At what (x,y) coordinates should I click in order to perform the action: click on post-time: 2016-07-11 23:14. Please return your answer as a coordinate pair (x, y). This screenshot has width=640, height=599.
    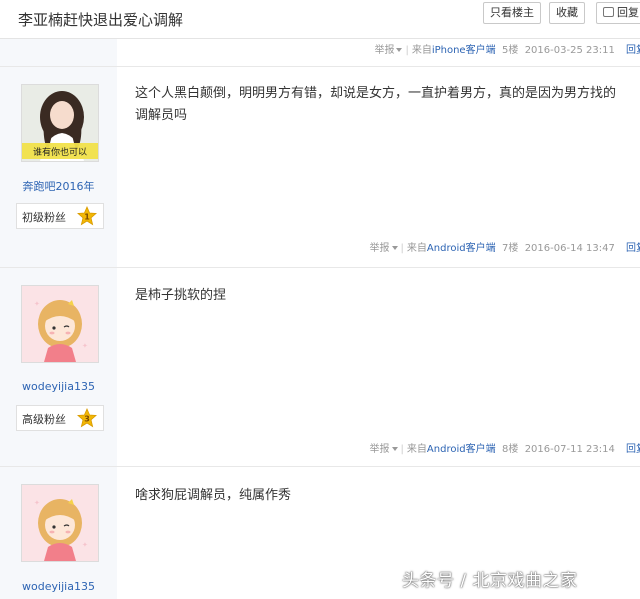
    Looking at the image, I should click on (569, 449).